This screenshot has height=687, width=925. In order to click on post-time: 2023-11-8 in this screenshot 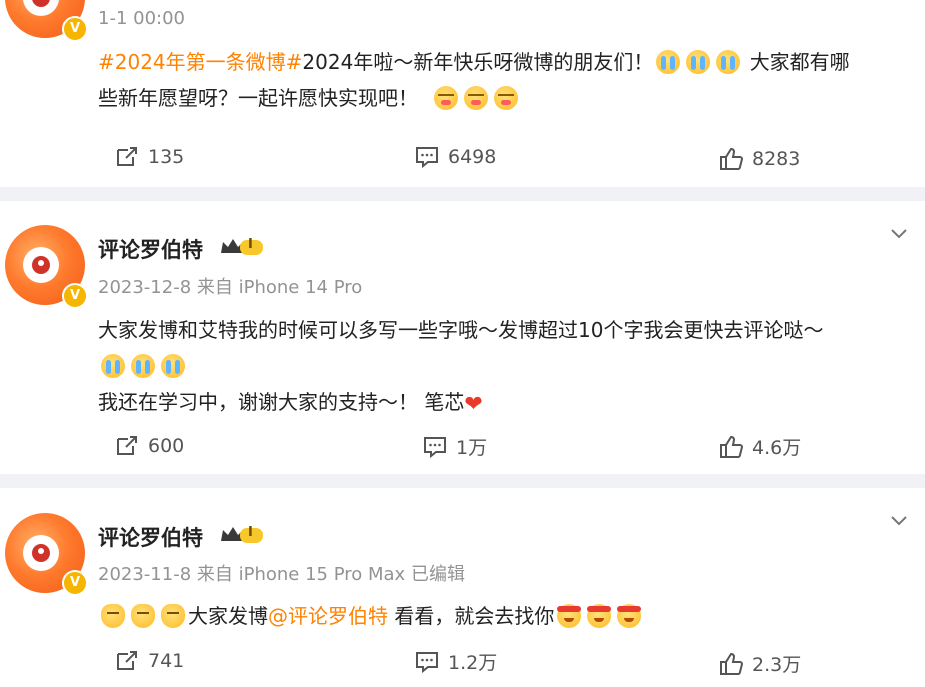, I will do `click(145, 574)`.